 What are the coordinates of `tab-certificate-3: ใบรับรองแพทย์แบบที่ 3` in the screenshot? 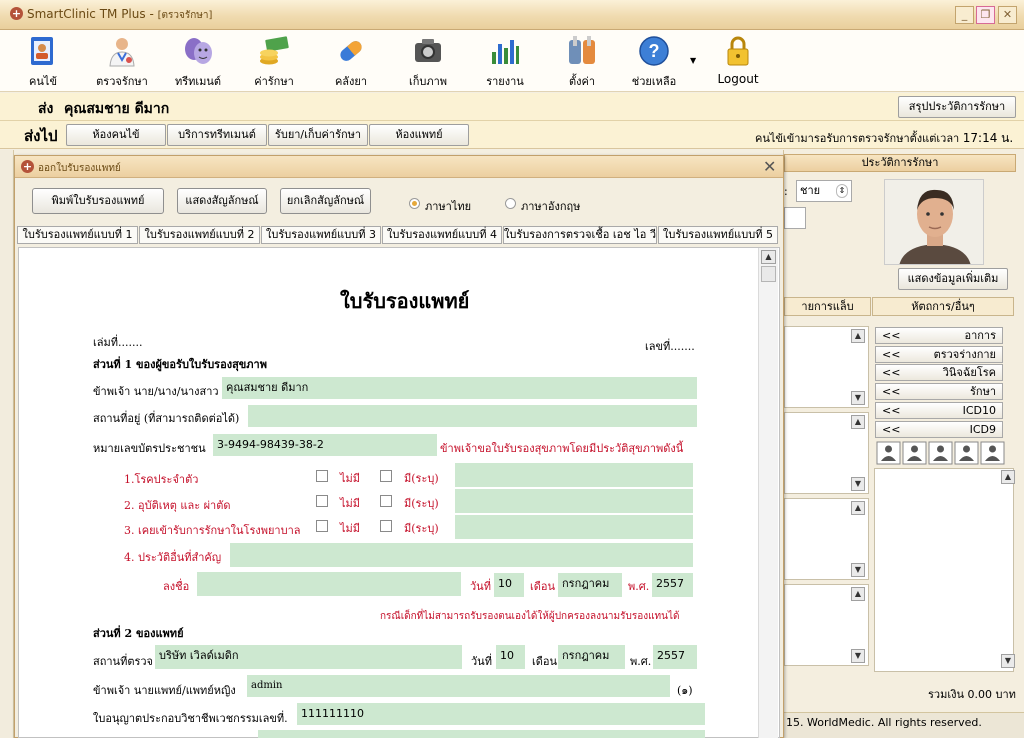 It's located at (321, 235).